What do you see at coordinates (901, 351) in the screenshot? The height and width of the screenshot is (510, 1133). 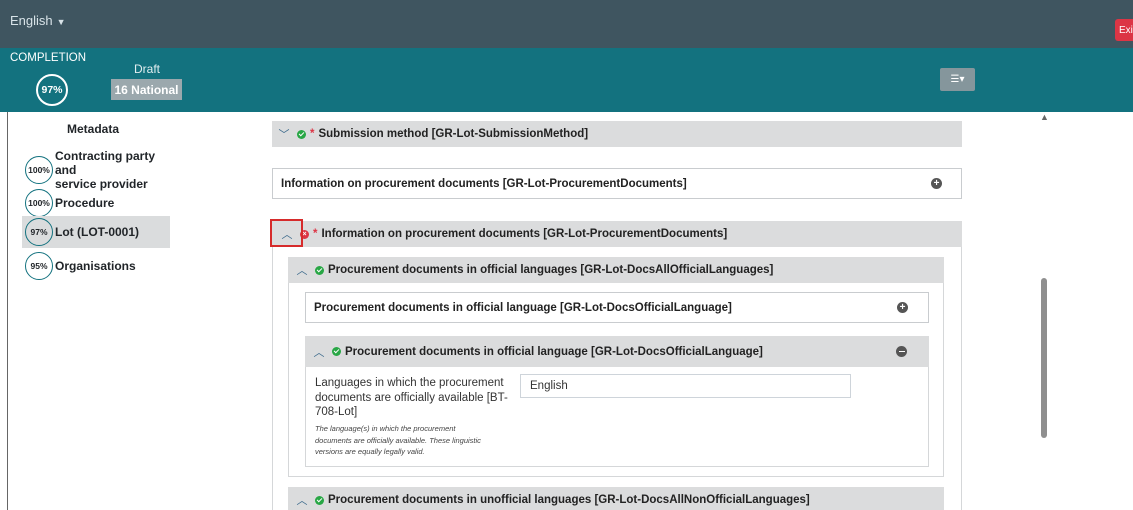 I see `remove-icon` at bounding box center [901, 351].